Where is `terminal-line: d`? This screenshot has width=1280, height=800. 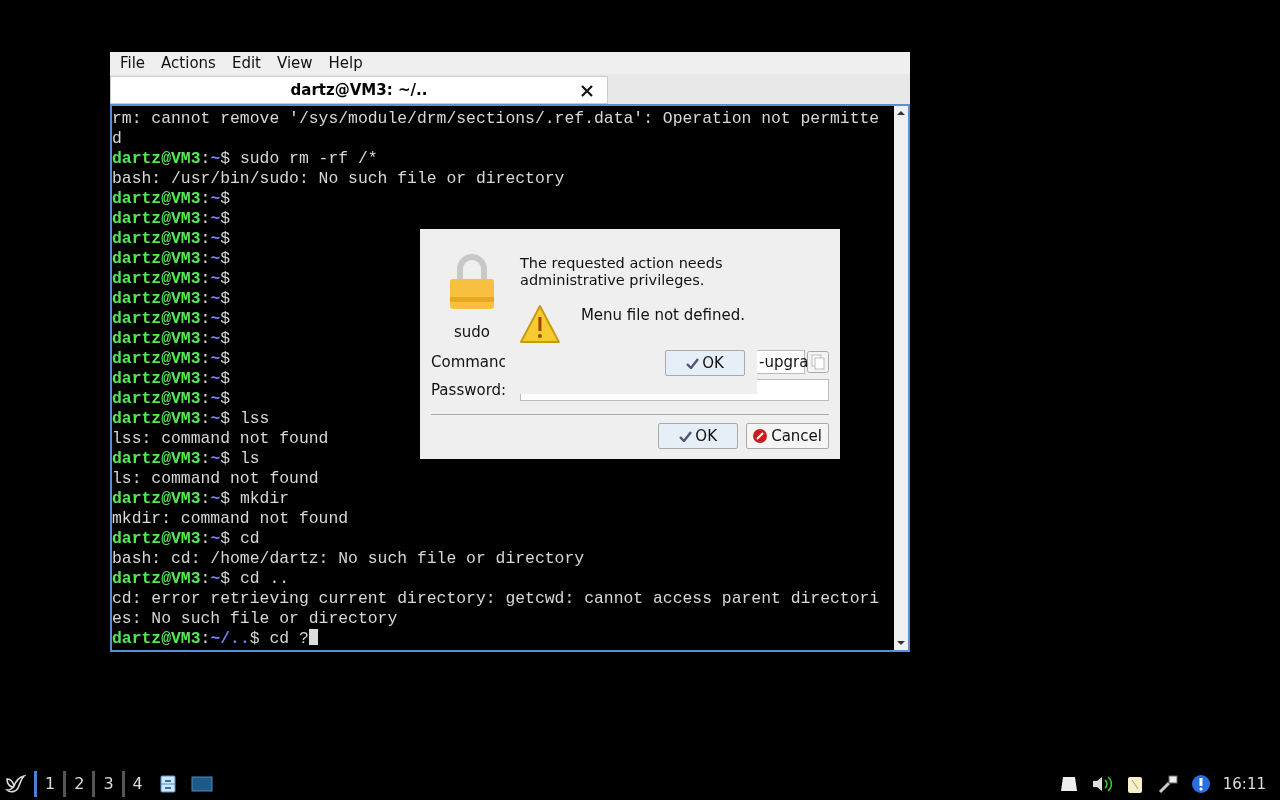
terminal-line: d is located at coordinates (117, 139).